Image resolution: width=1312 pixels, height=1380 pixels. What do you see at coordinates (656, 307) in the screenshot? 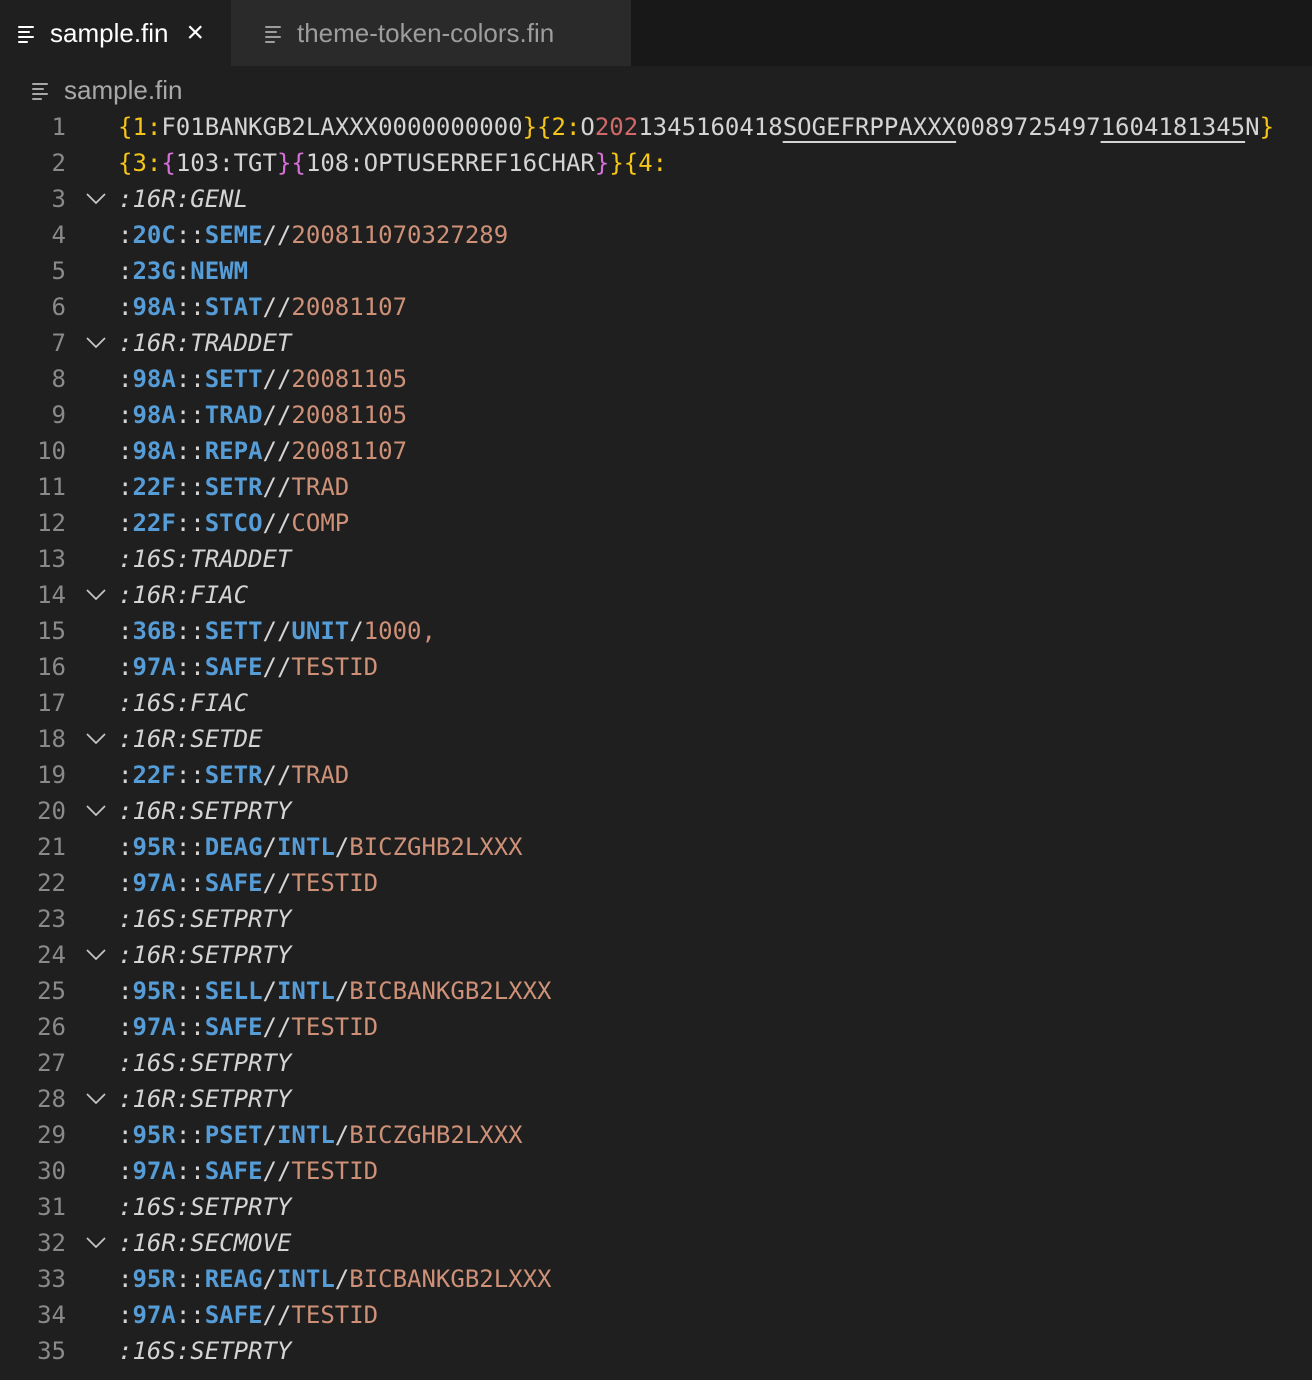
I see `code-line: 6:98A::STAT//20081107` at bounding box center [656, 307].